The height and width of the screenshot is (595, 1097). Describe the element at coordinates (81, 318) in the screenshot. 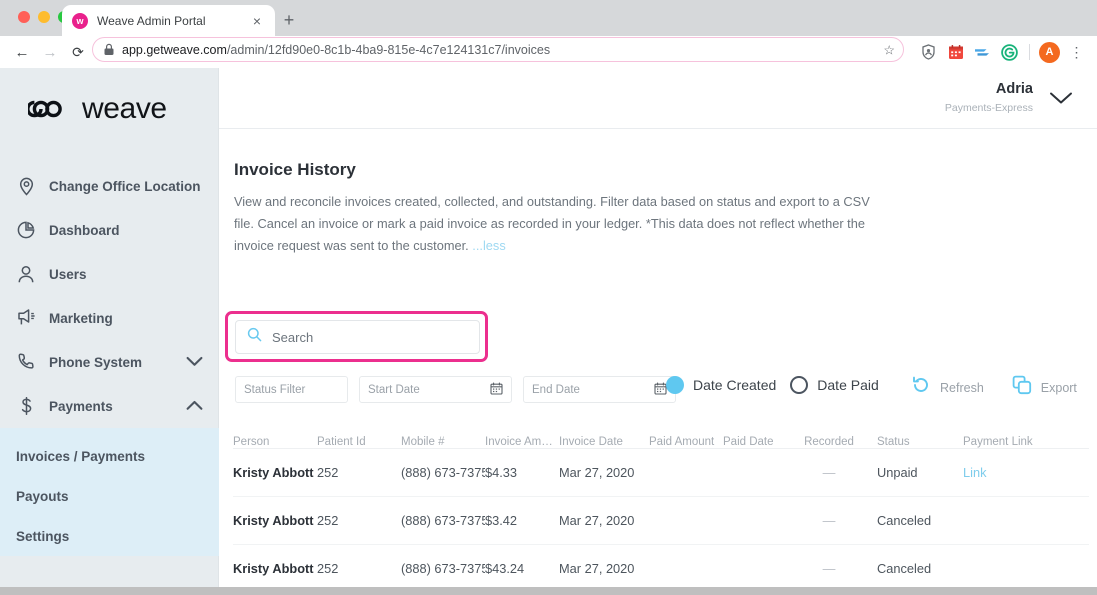

I see `sidebar-item-label: Marketing` at that location.